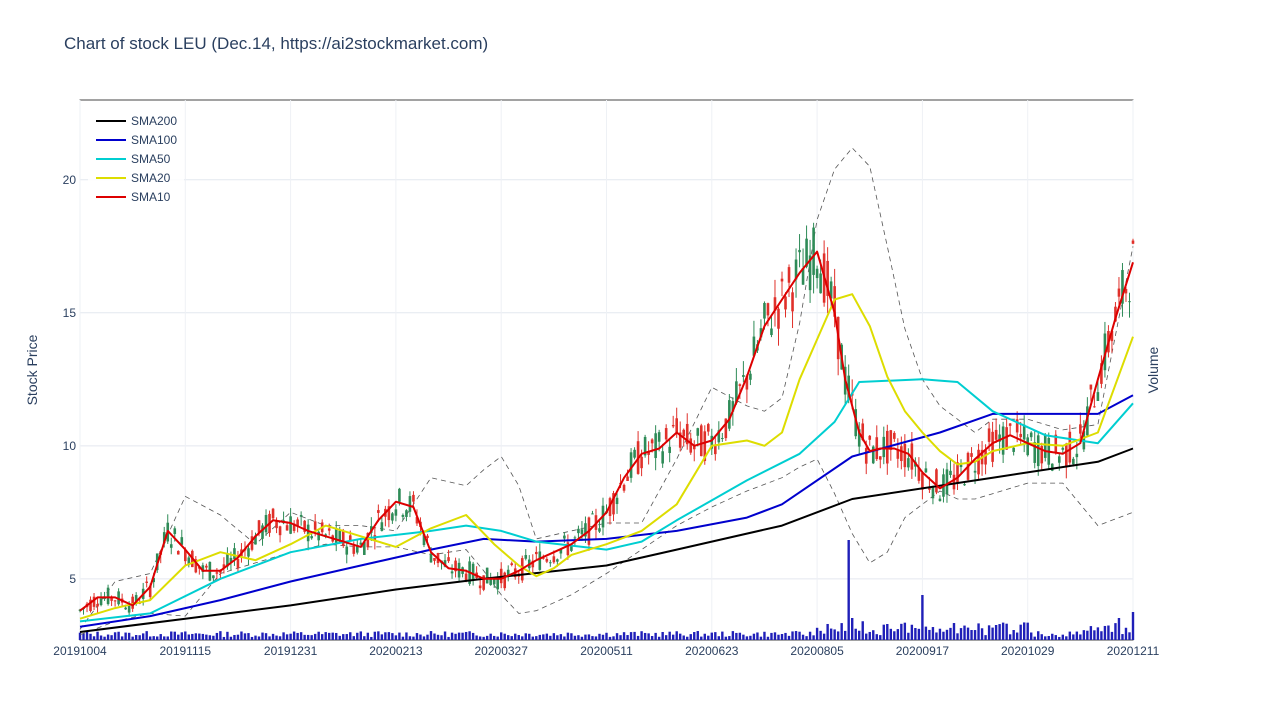  What do you see at coordinates (291, 651) in the screenshot?
I see `x-tick-label: 20191231` at bounding box center [291, 651].